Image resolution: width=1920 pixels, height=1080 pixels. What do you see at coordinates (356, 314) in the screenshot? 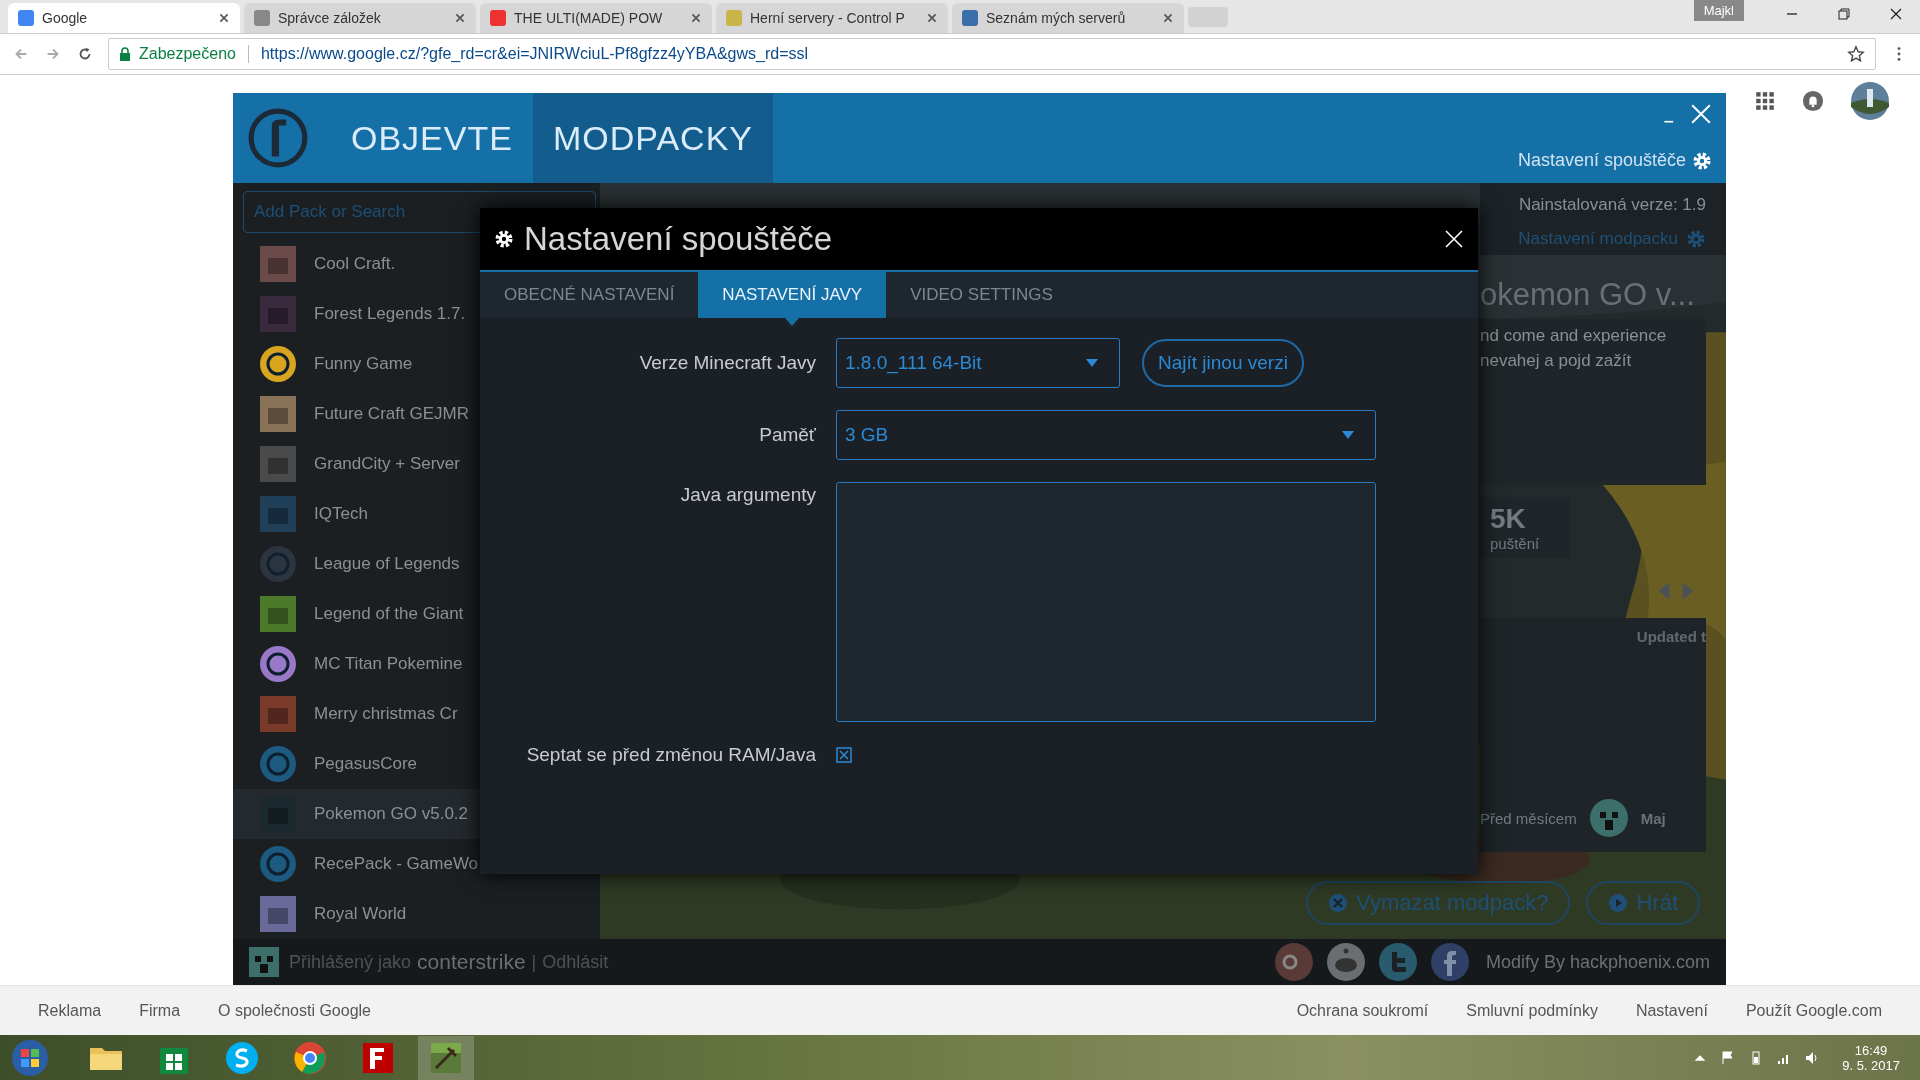
I see `pack-item: Forest Legends 1.7.` at bounding box center [356, 314].